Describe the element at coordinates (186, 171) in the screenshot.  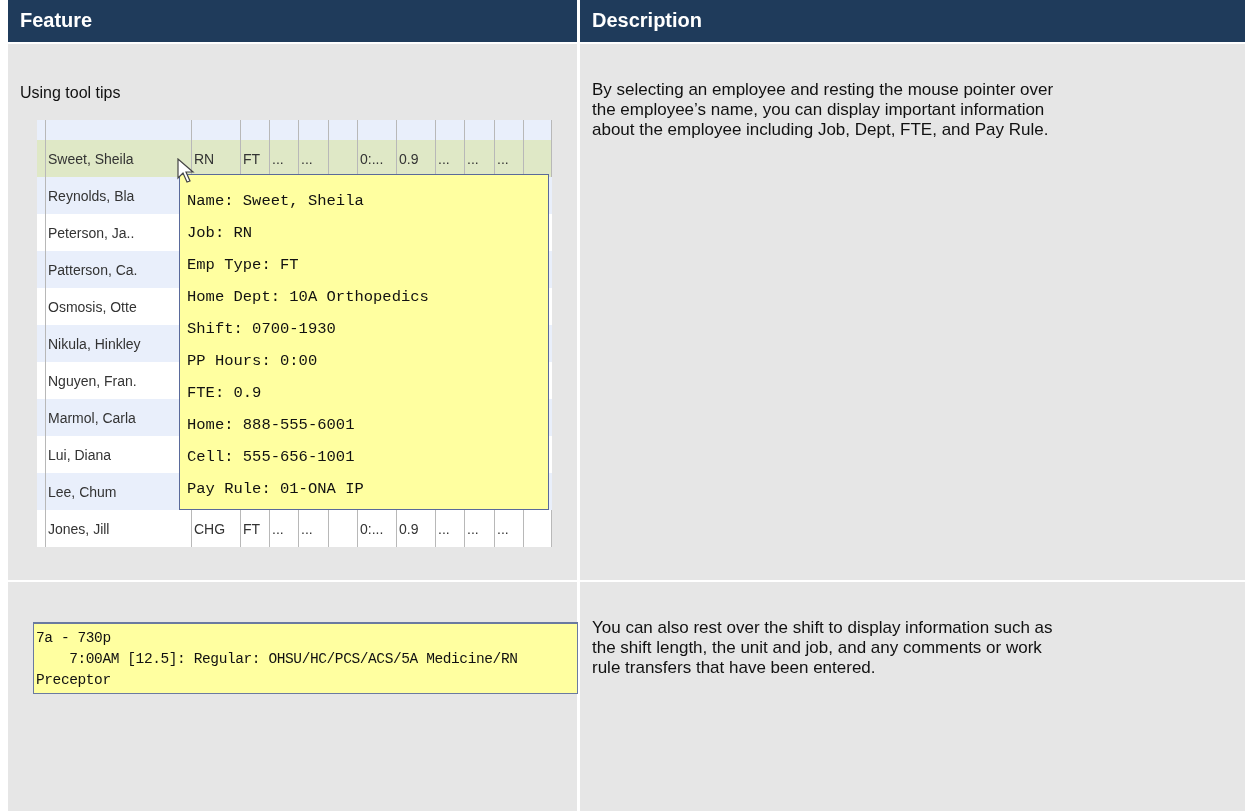
I see `mouse-pointer-icon` at that location.